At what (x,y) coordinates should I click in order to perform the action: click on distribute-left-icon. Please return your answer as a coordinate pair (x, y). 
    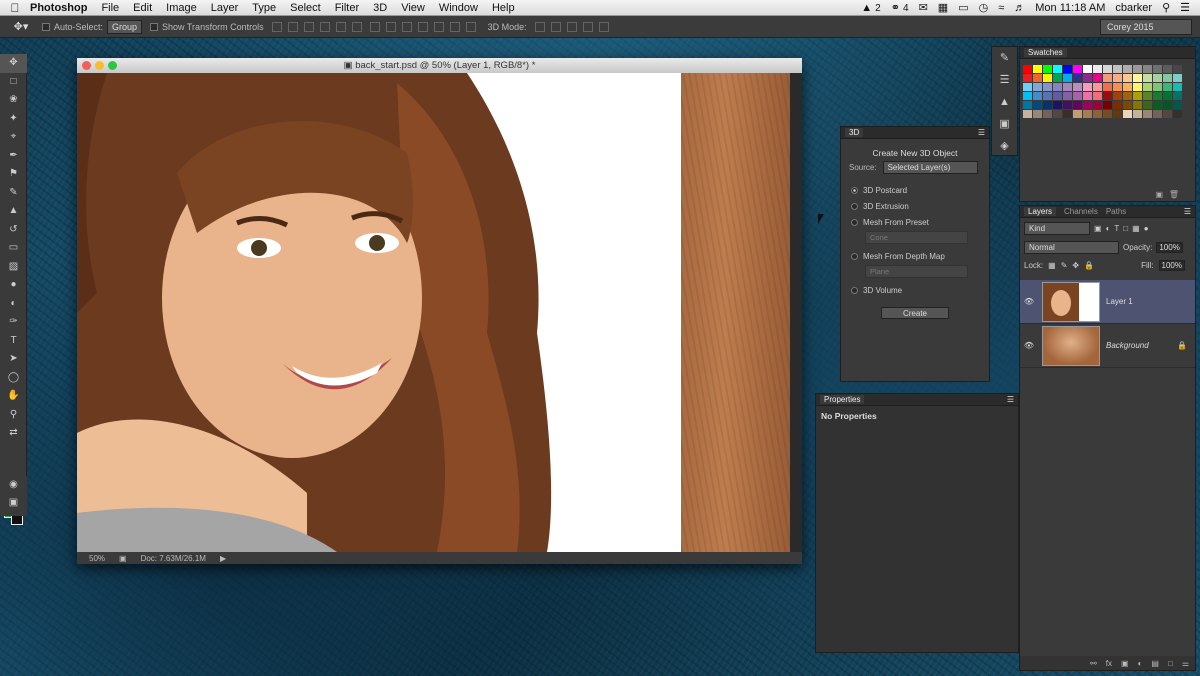
    Looking at the image, I should click on (422, 26).